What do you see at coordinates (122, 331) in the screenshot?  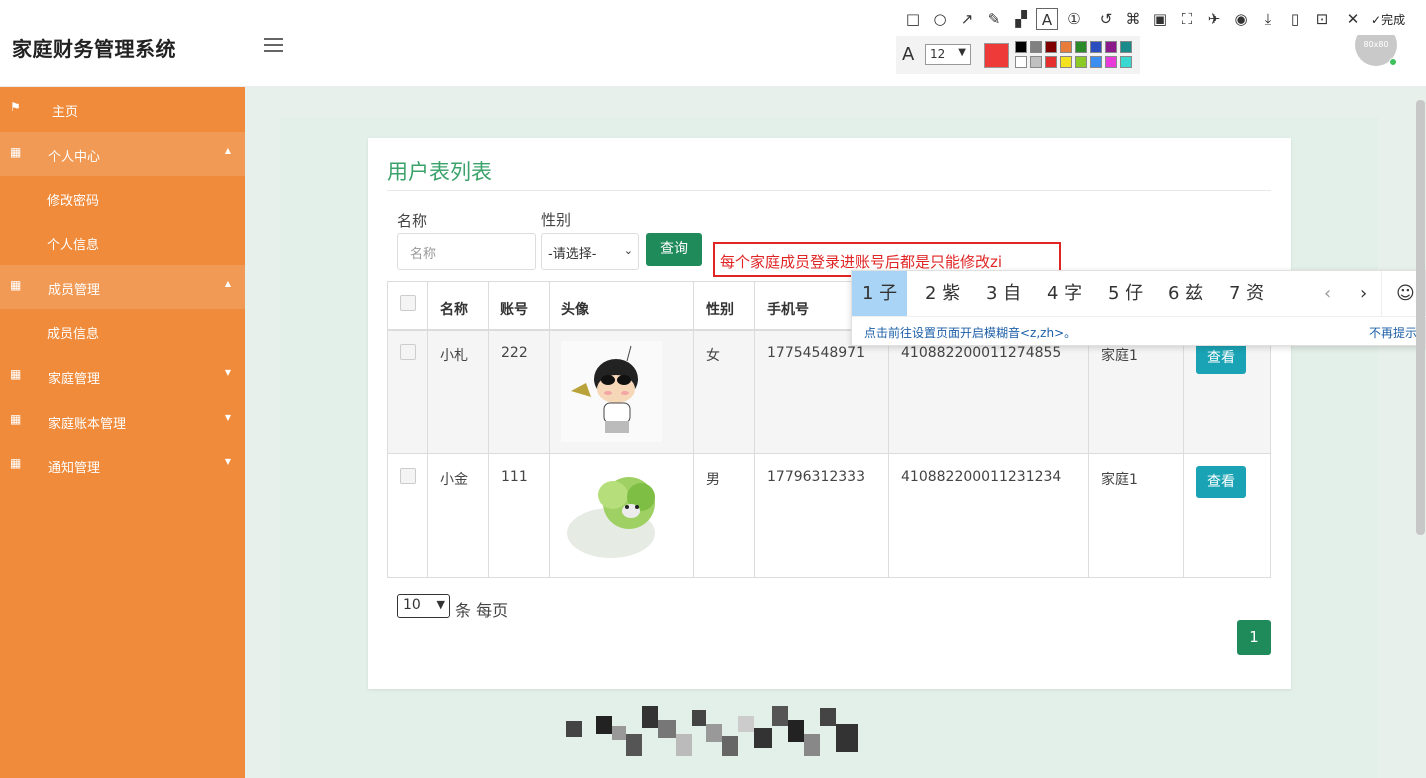 I see `sidebar-item-member-info: 成员信息` at bounding box center [122, 331].